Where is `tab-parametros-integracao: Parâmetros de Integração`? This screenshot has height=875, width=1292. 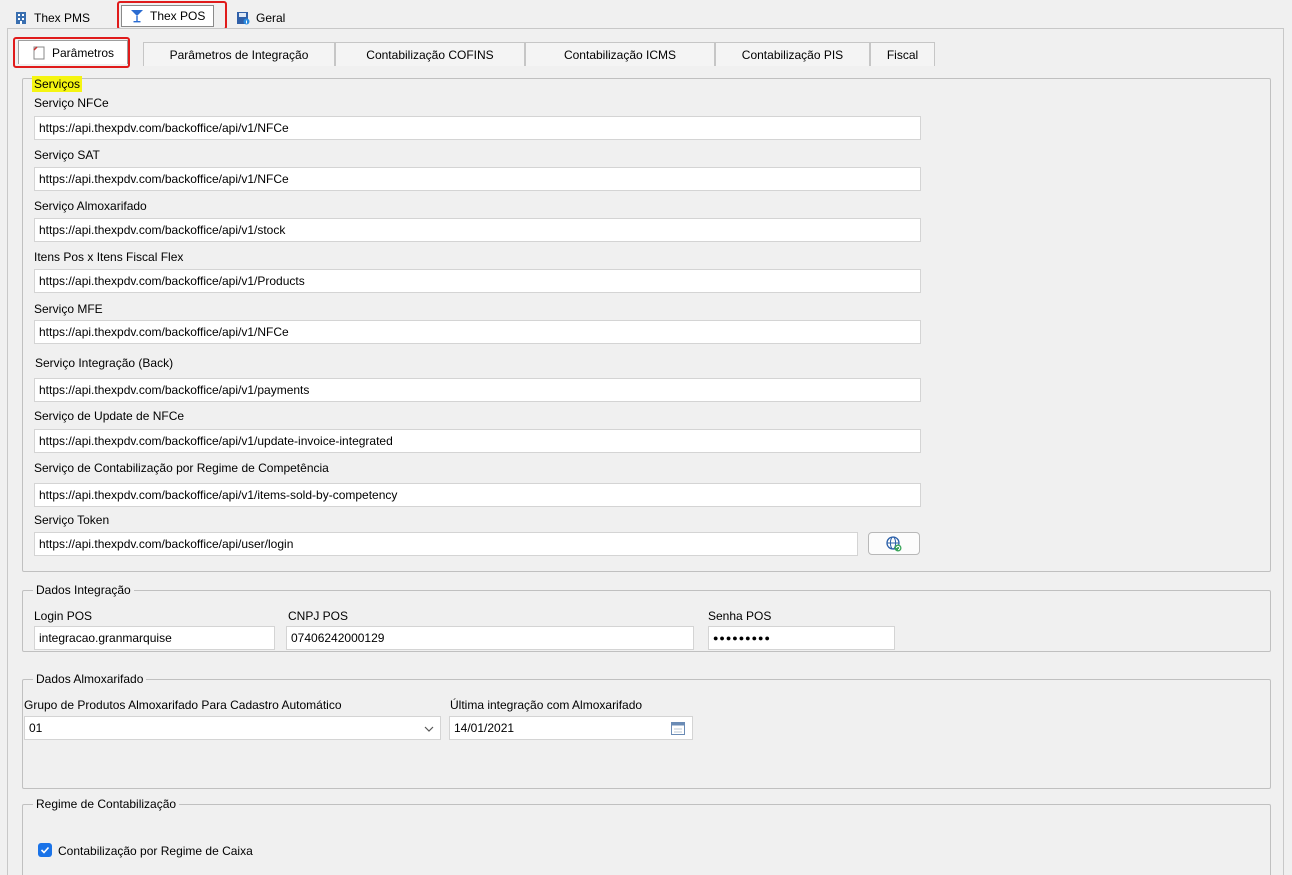 tab-parametros-integracao: Parâmetros de Integração is located at coordinates (239, 54).